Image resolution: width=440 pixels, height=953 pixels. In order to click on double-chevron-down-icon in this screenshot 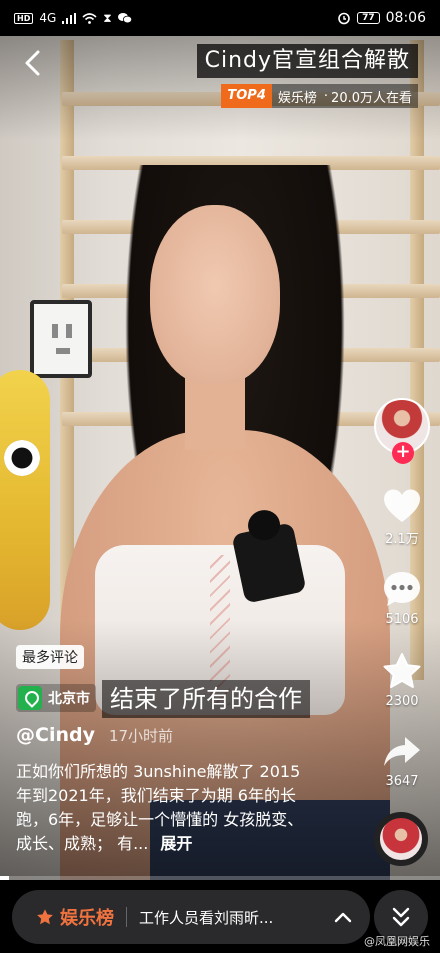, I will do `click(401, 917)`.